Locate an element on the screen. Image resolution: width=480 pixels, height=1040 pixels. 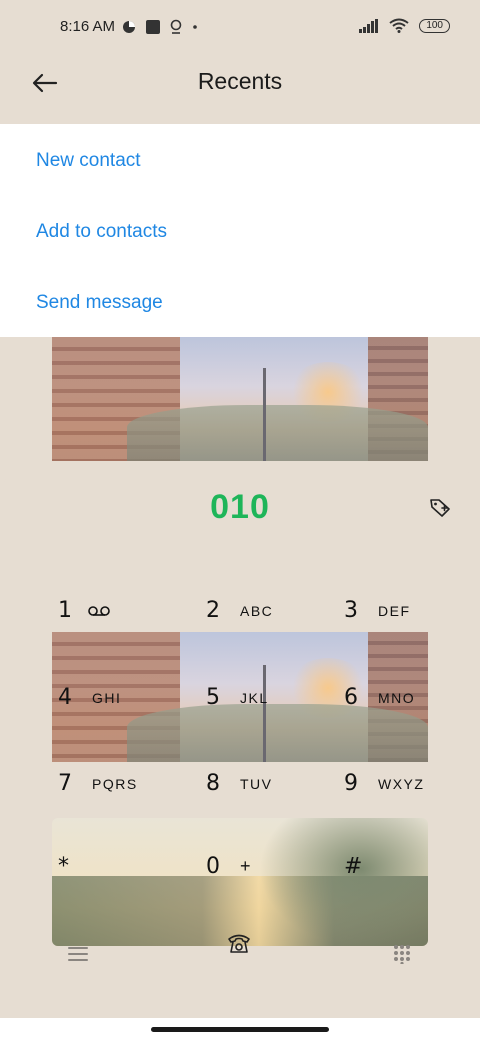
key-digit: 5 is located at coordinates (213, 697).